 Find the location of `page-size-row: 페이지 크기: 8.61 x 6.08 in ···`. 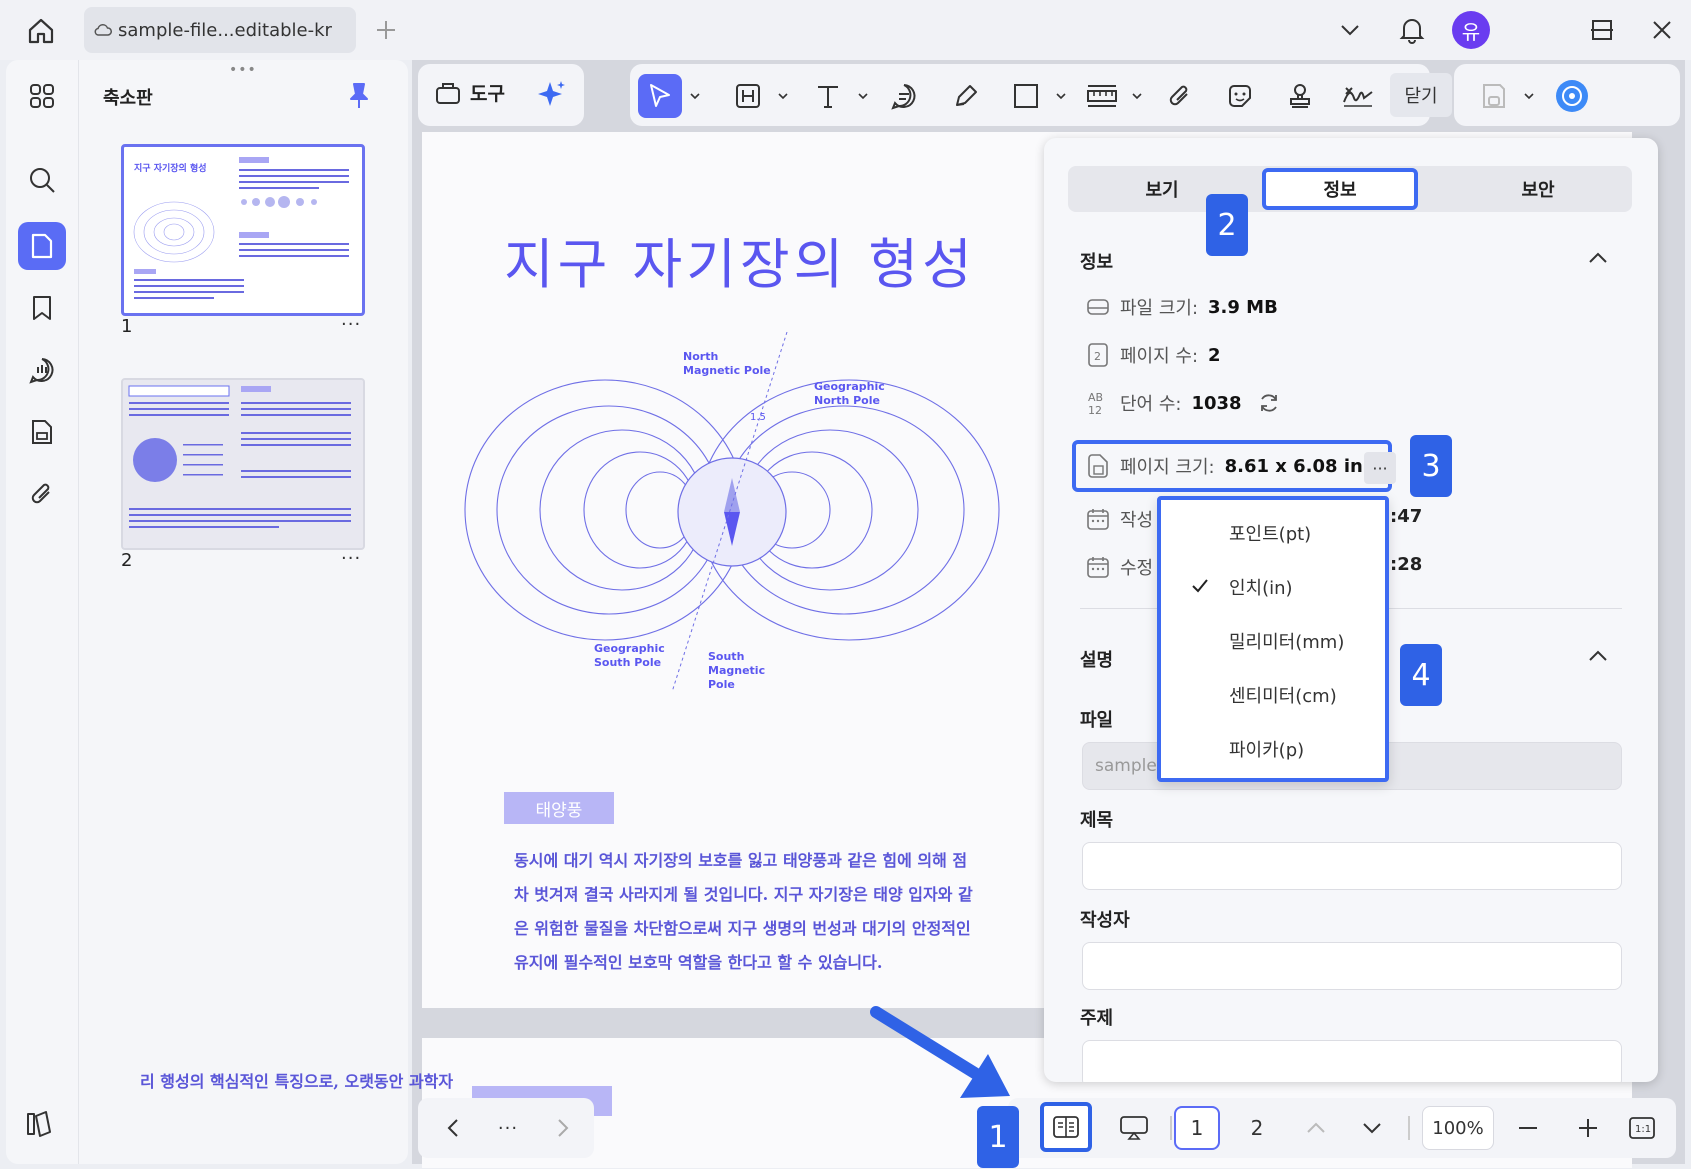

page-size-row: 페이지 크기: 8.61 x 6.08 in ··· is located at coordinates (1234, 466).